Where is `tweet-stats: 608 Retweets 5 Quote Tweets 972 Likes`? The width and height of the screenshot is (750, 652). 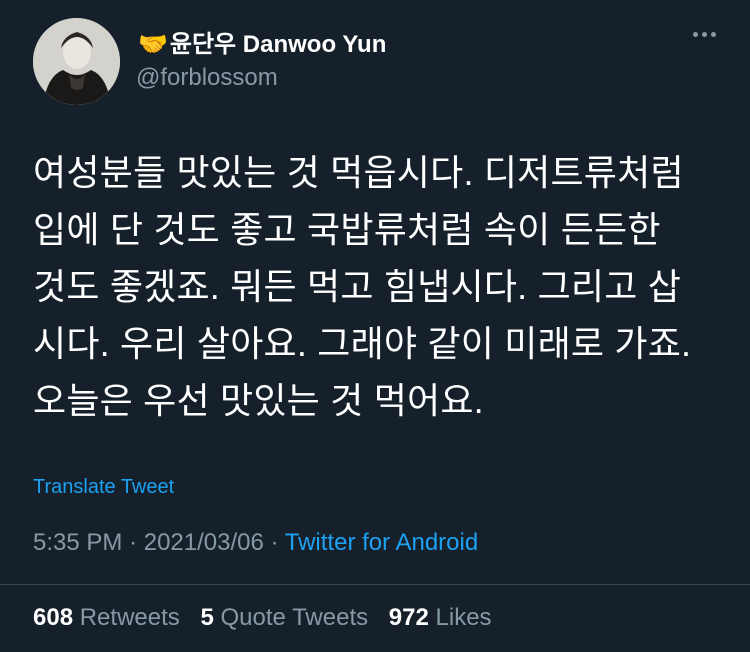 tweet-stats: 608 Retweets 5 Quote Tweets 972 Likes is located at coordinates (269, 618).